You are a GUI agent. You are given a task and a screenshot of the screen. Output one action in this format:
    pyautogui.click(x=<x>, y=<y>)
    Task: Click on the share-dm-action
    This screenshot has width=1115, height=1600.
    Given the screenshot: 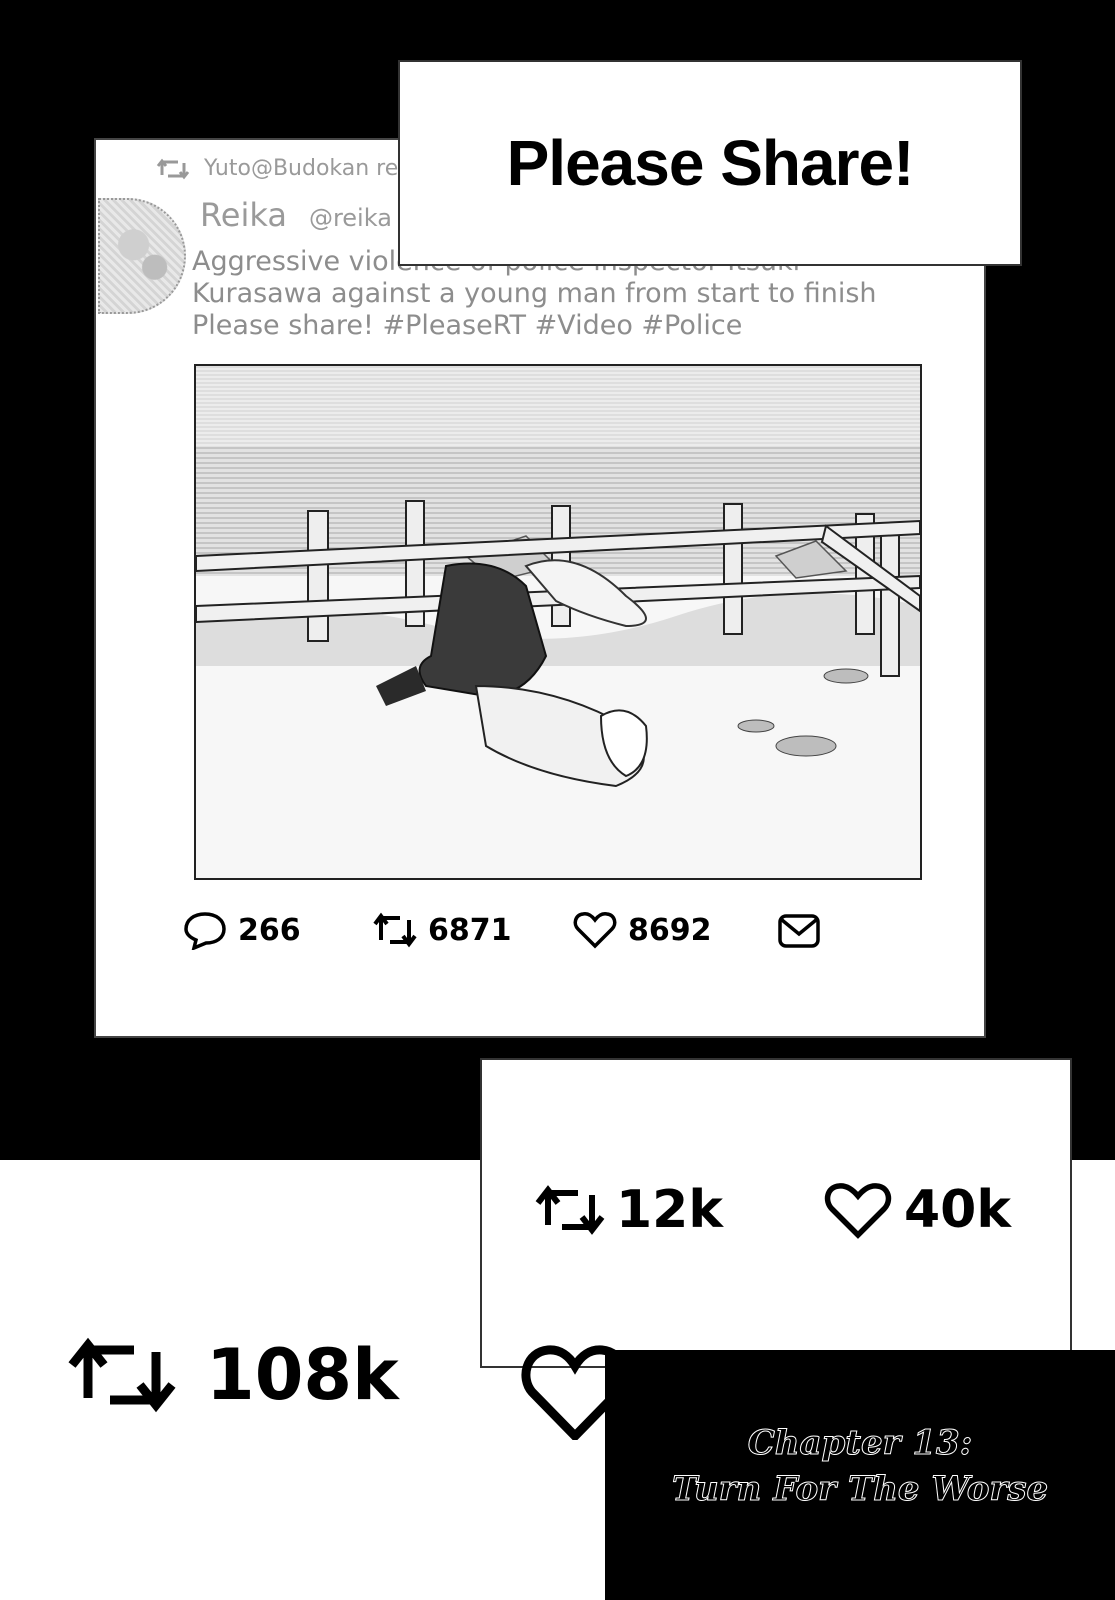 What is the action you would take?
    pyautogui.click(x=799, y=930)
    